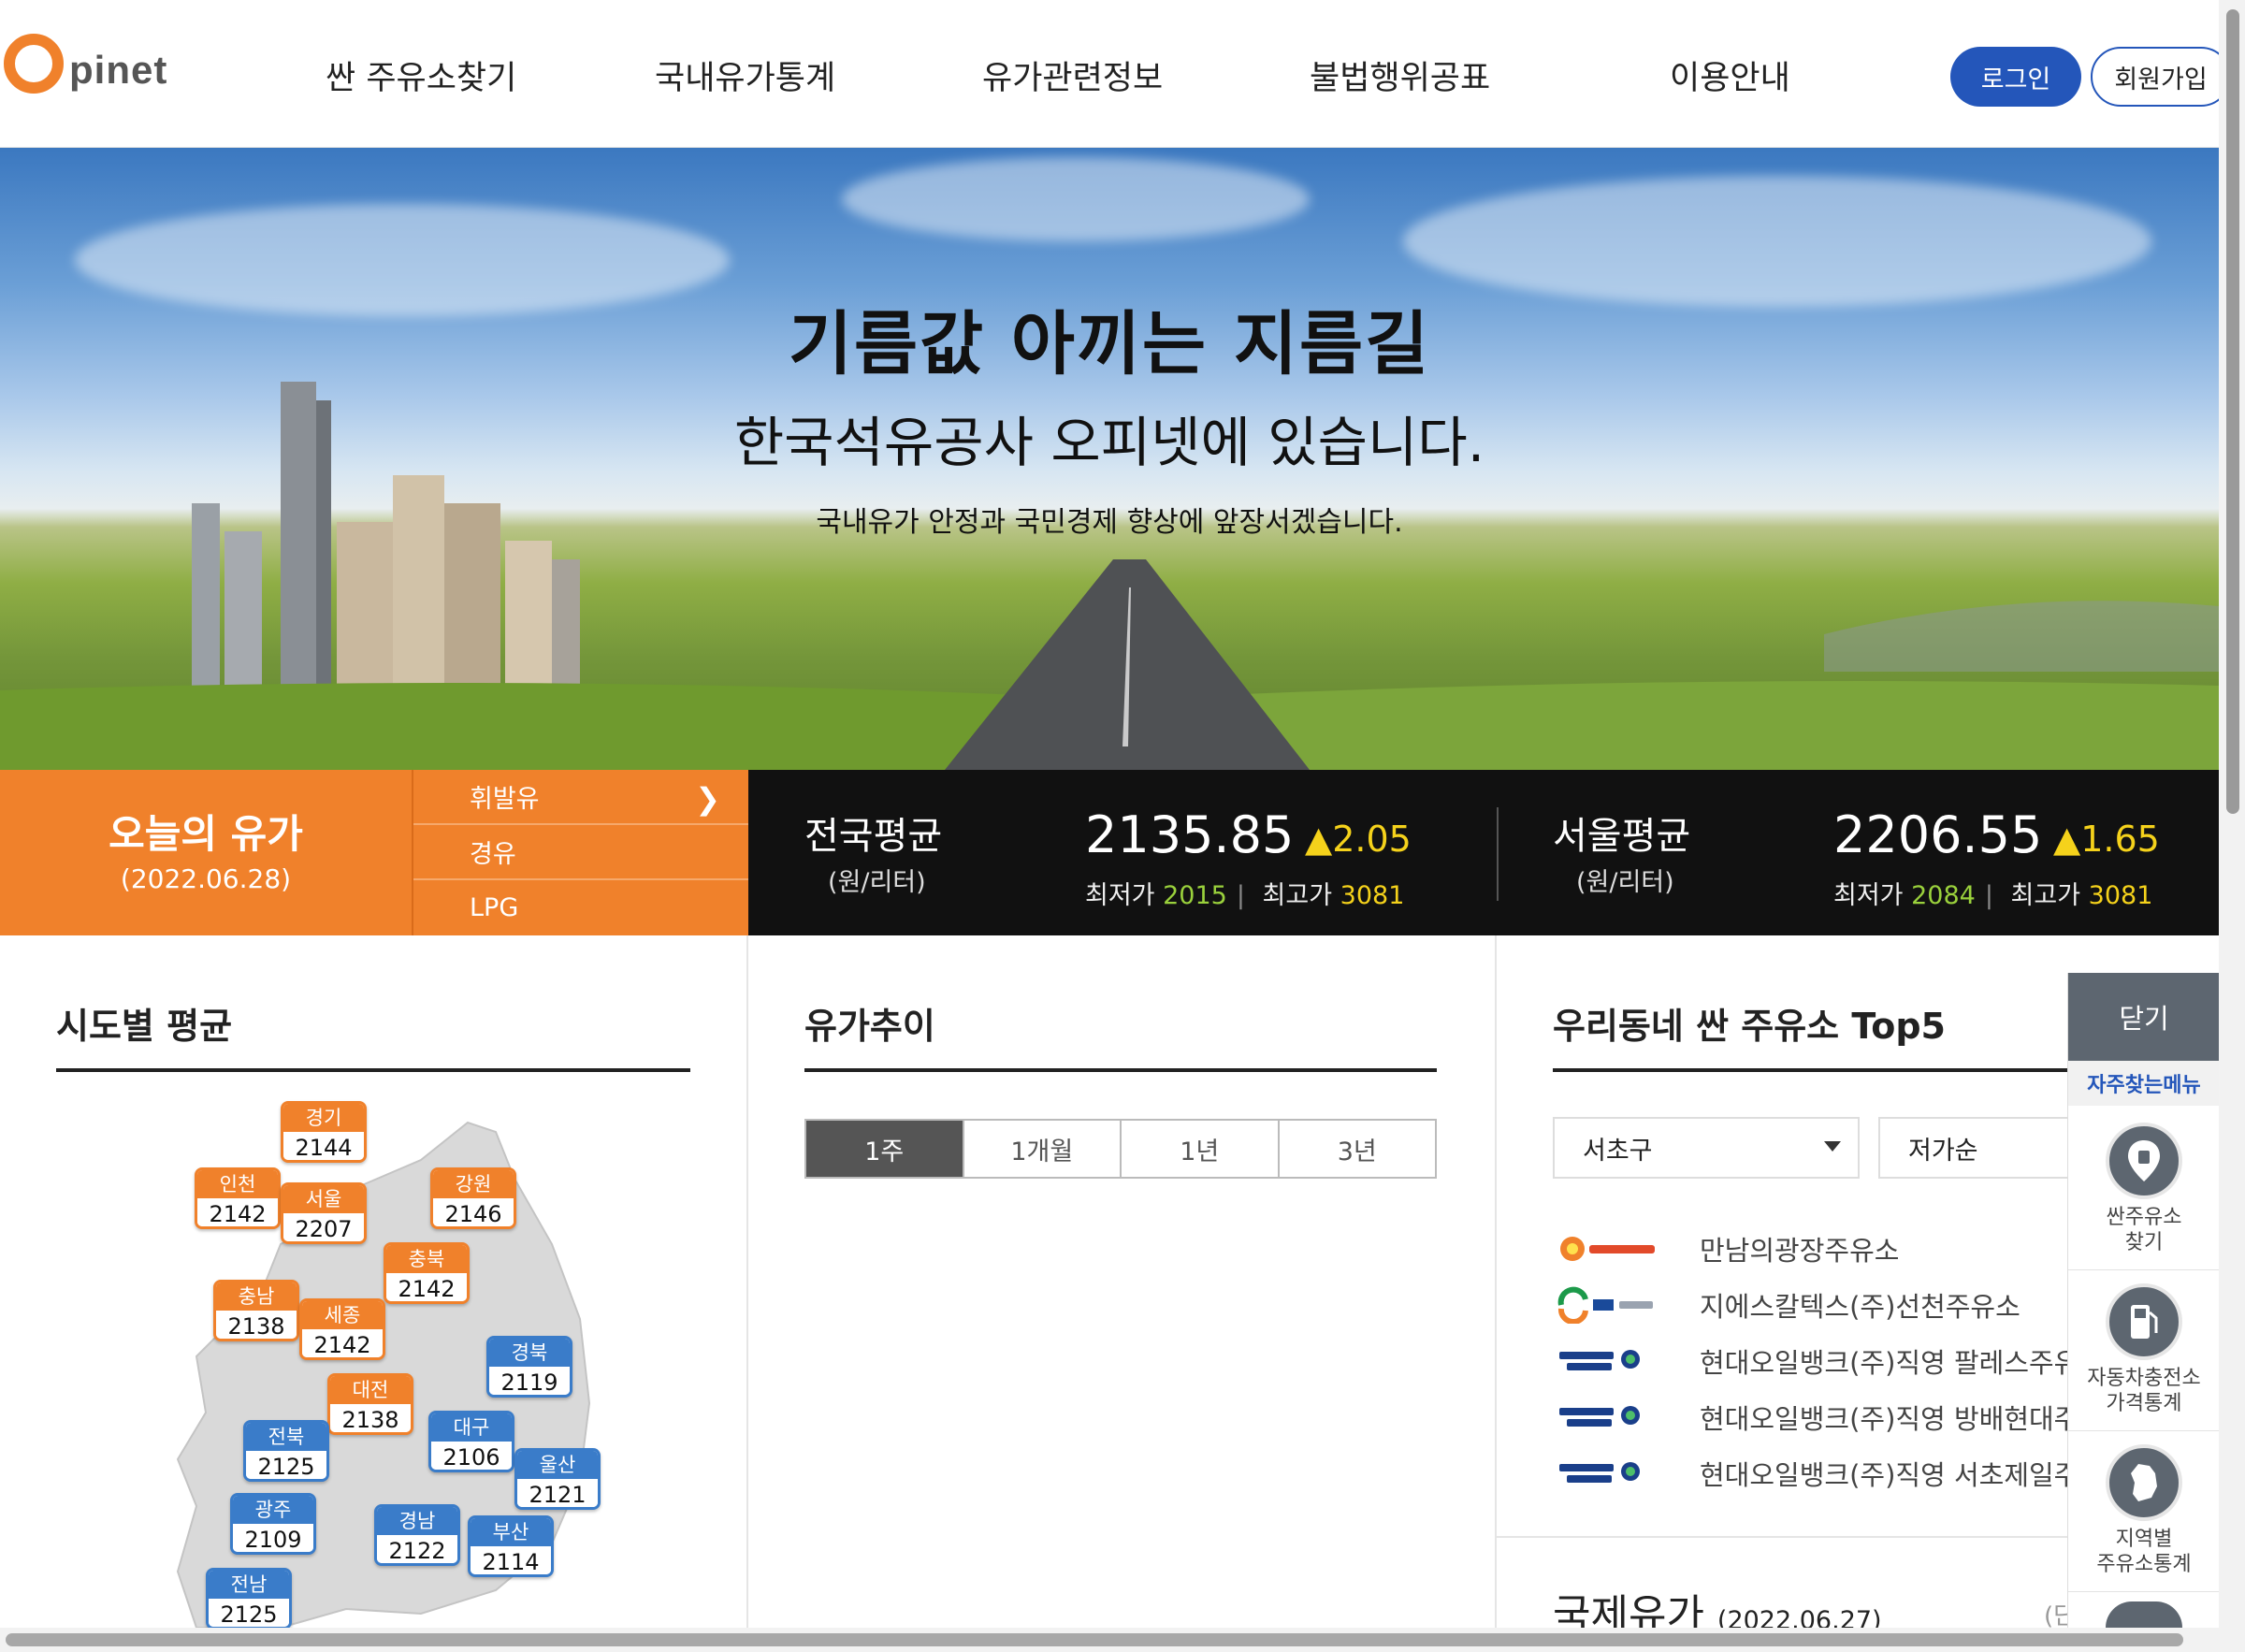  What do you see at coordinates (1043, 1149) in the screenshot?
I see `period-tab-1month: 1개월` at bounding box center [1043, 1149].